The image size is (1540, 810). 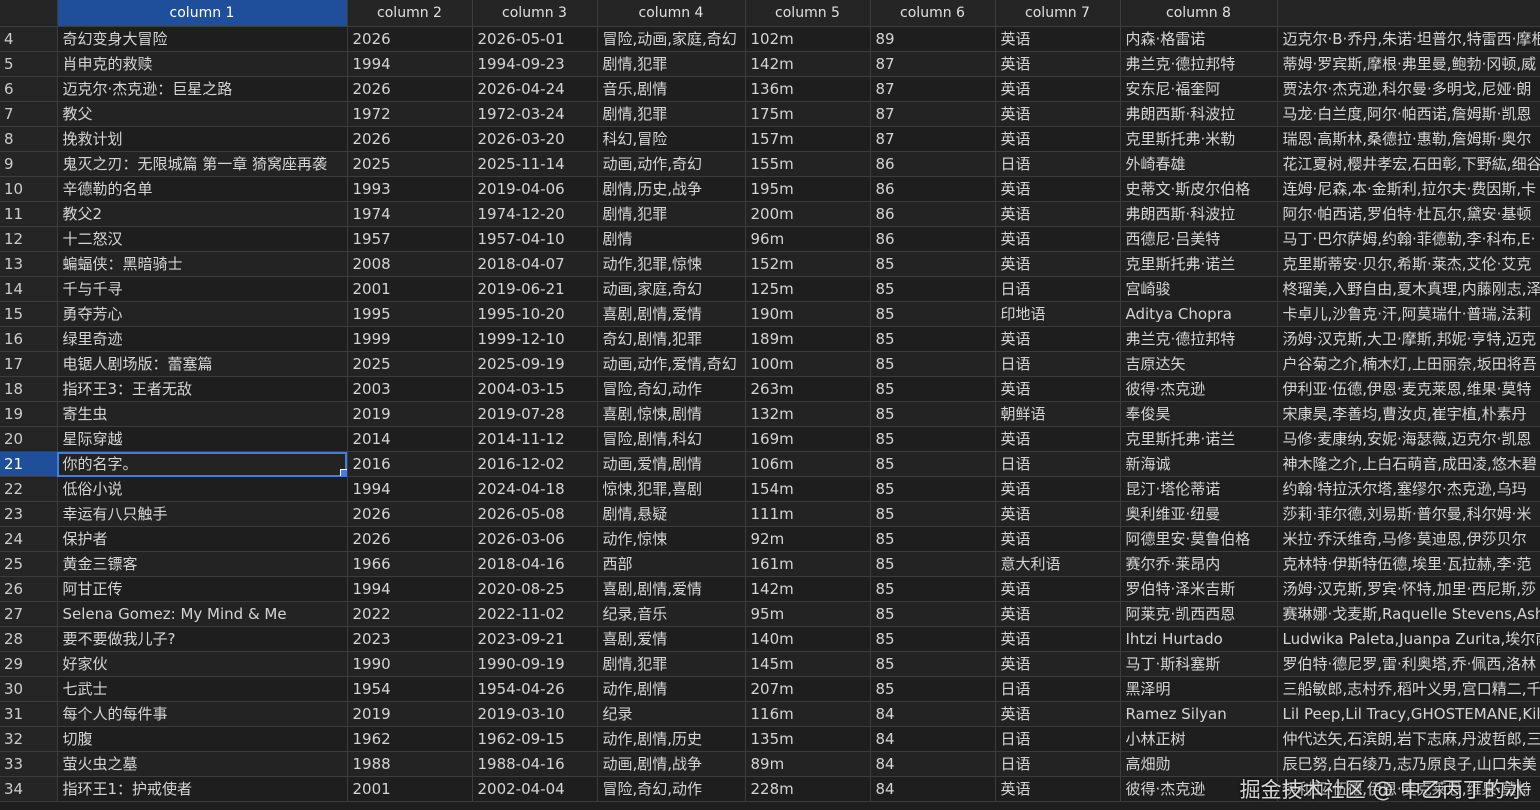 What do you see at coordinates (671, 139) in the screenshot?
I see `table-cell: 科幻,冒险` at bounding box center [671, 139].